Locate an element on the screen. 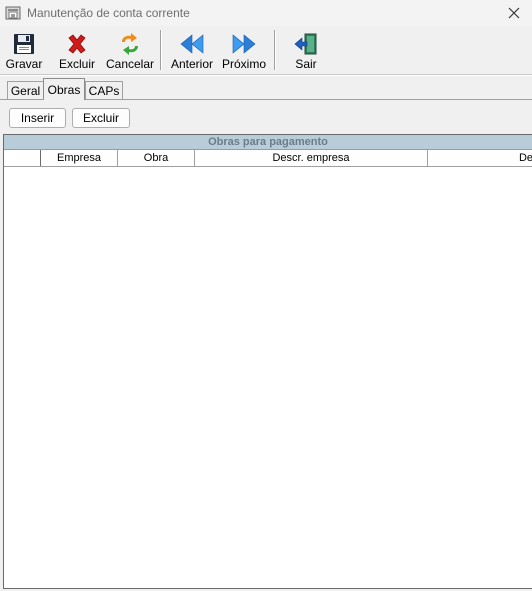 This screenshot has width=532, height=591. grid-header: Empresa Obra Descr. empresa De is located at coordinates (268, 158).